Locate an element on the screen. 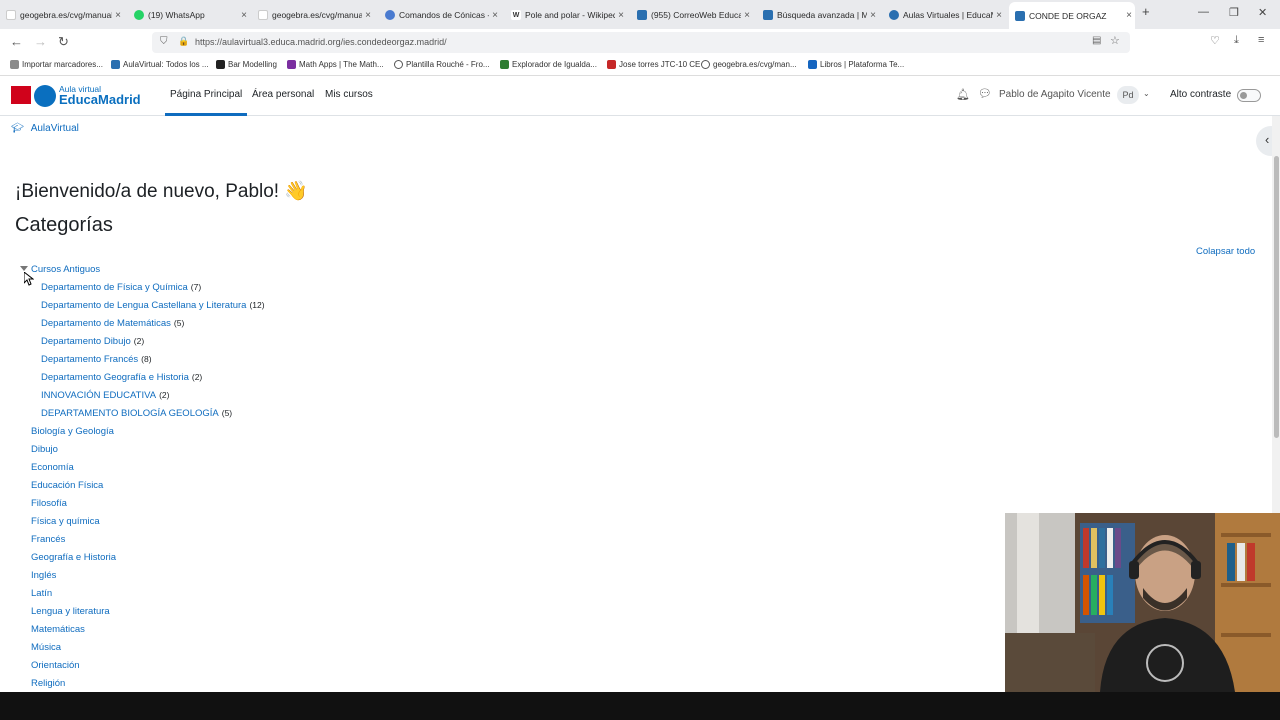 The width and height of the screenshot is (1280, 720). category-link: Religión is located at coordinates (48, 683).